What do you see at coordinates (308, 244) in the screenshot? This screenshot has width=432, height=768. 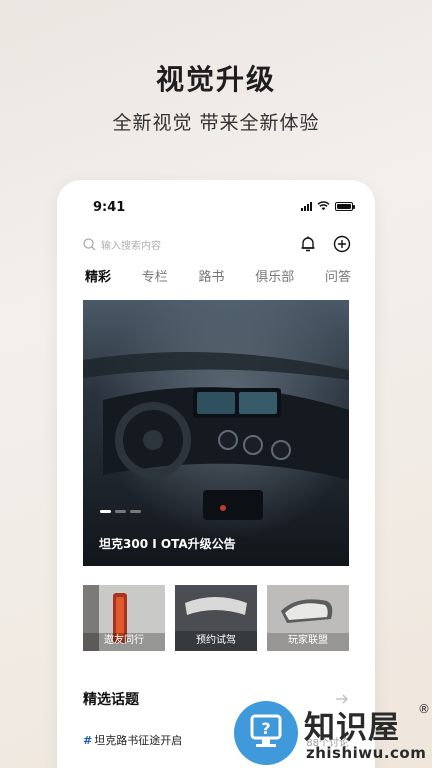 I see `bell-icon` at bounding box center [308, 244].